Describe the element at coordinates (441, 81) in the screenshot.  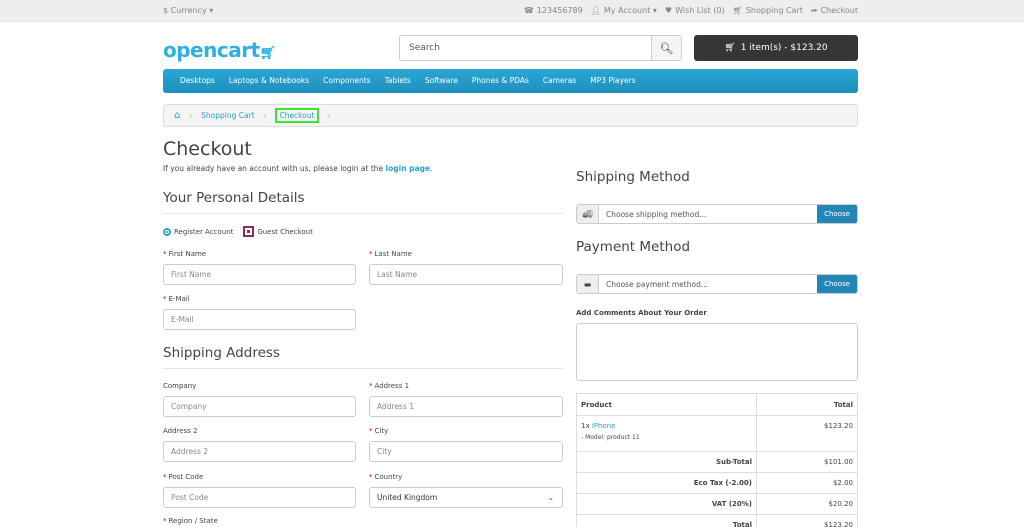
I see `menu-item-software: Software` at that location.